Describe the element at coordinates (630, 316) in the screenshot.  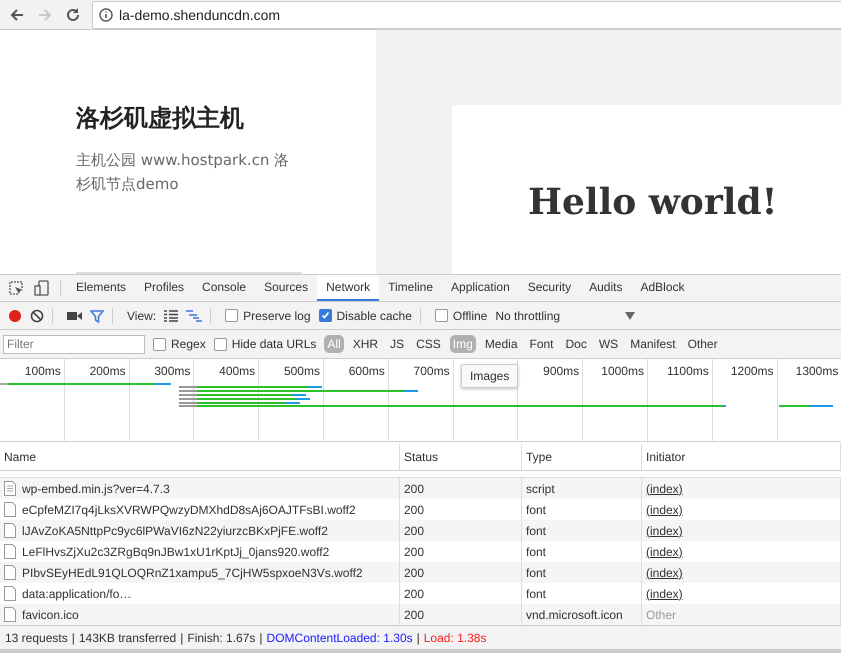
I see `caret-icon` at that location.